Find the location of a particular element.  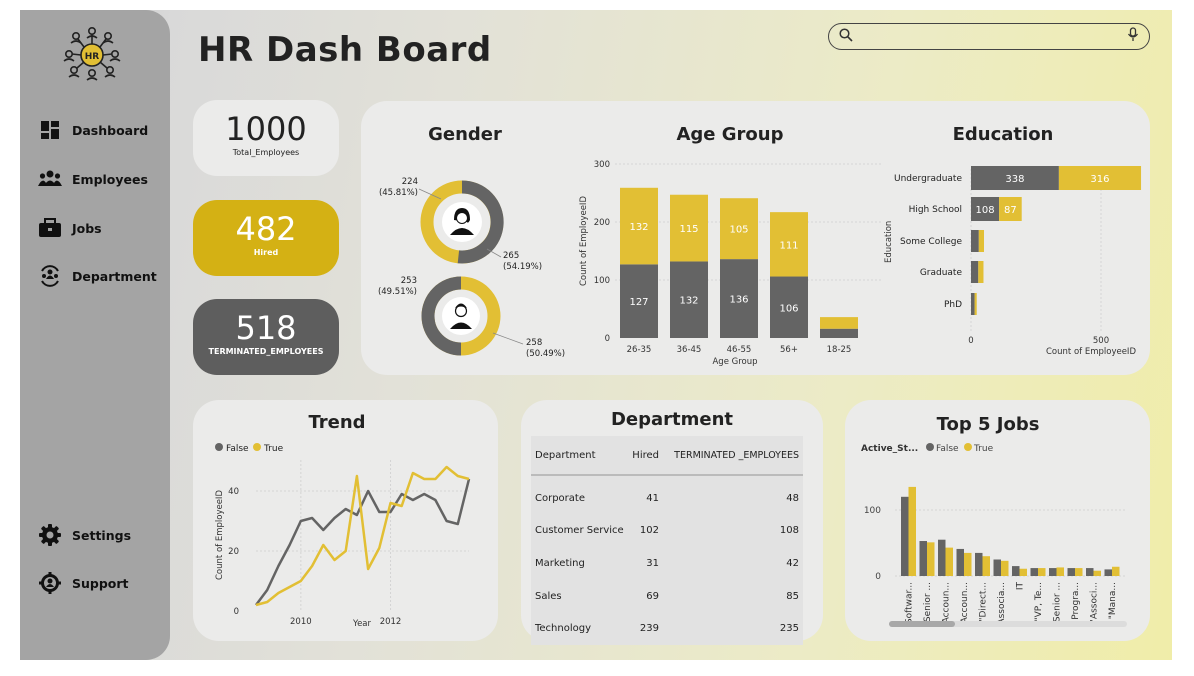

sidebar-item-label: Jobs is located at coordinates (87, 228).